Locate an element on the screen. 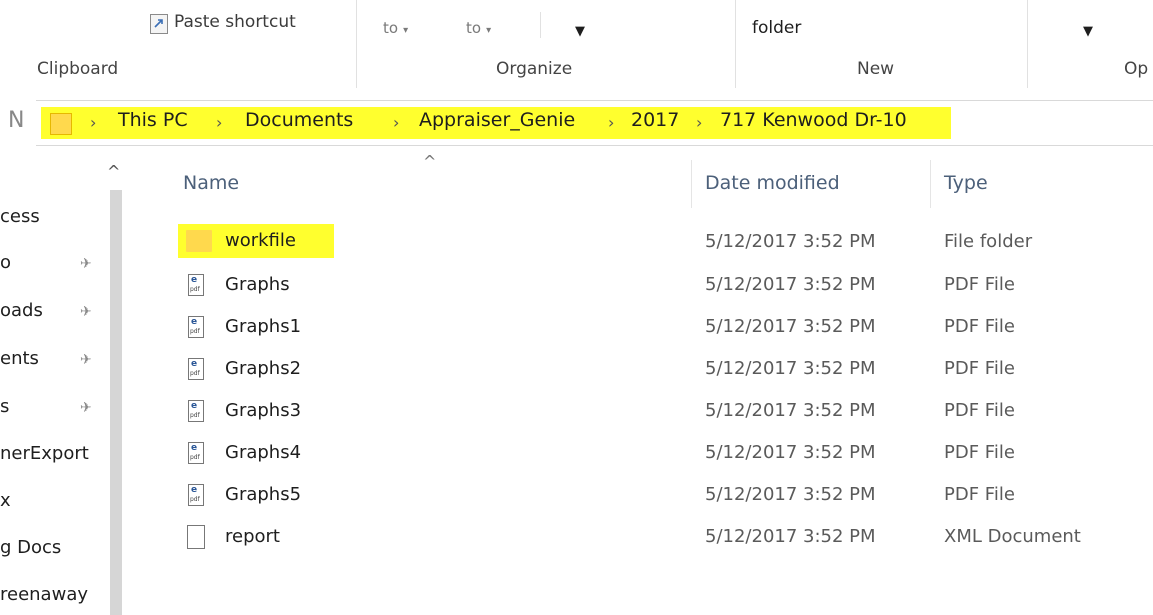 Image resolution: width=1153 pixels, height=615 pixels. file-name: Graphs is located at coordinates (257, 284).